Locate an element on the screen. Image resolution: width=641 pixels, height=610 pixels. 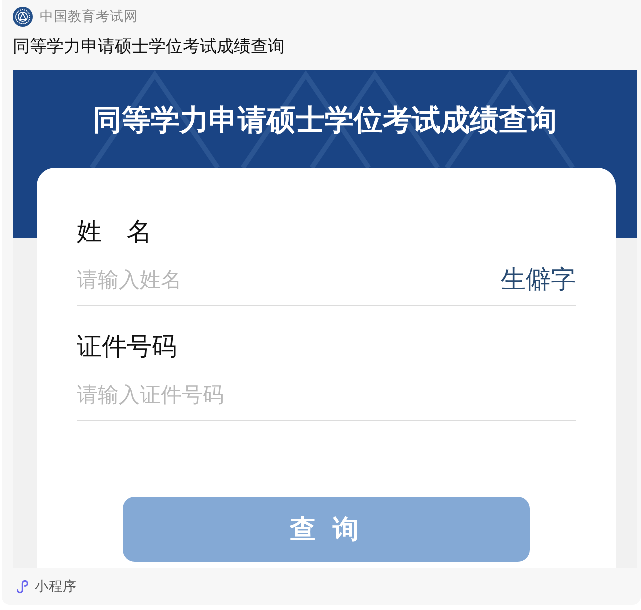
emblem-icon is located at coordinates (23, 17).